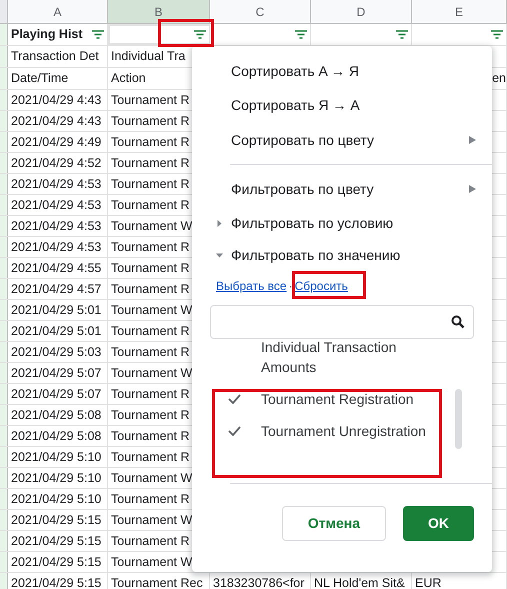  Describe the element at coordinates (251, 286) in the screenshot. I see `link: Выбрать все` at that location.